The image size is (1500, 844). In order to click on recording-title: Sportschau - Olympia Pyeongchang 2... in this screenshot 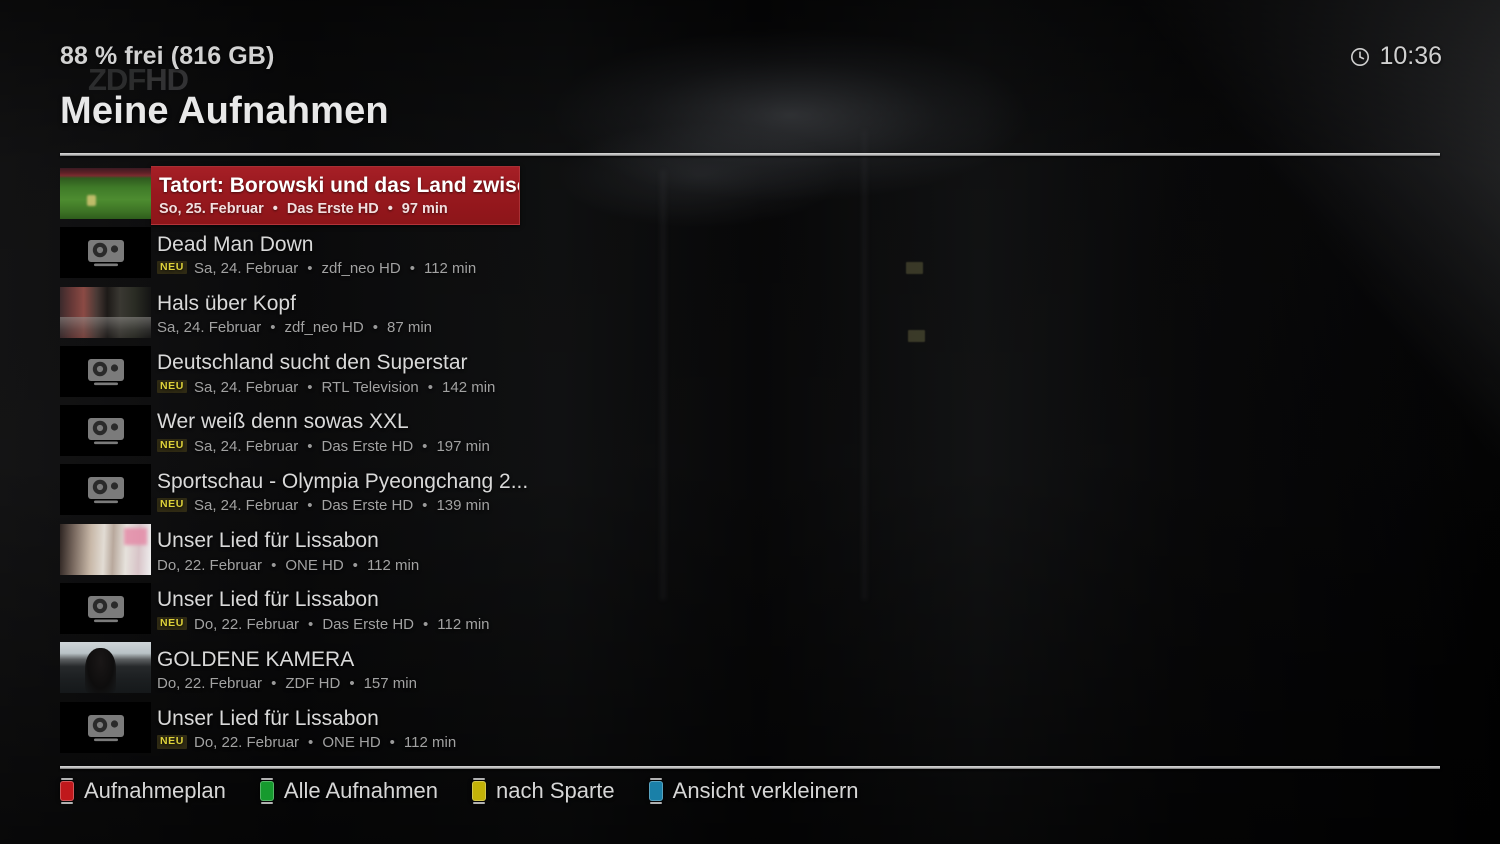, I will do `click(343, 481)`.